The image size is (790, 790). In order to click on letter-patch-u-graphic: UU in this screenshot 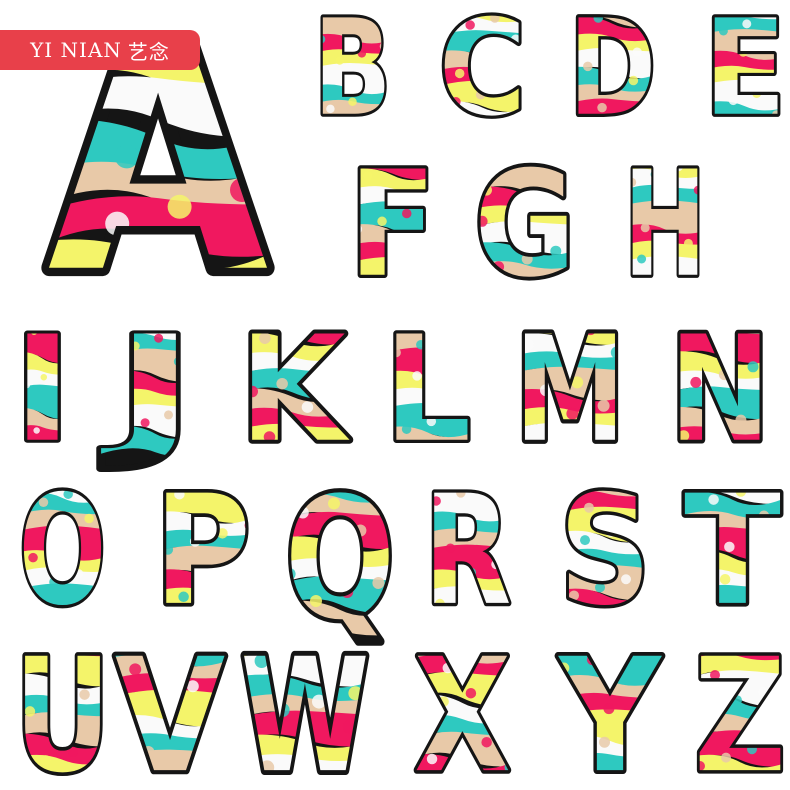, I will do `click(63, 705)`.